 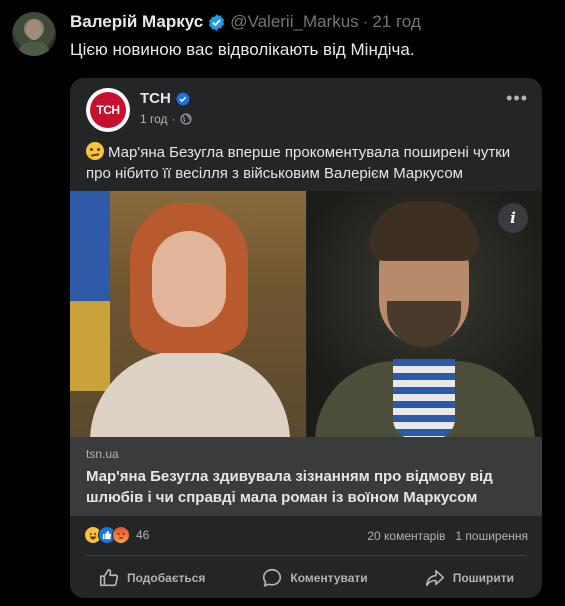 I want to click on page-name-row: ТСН, so click(x=165, y=98).